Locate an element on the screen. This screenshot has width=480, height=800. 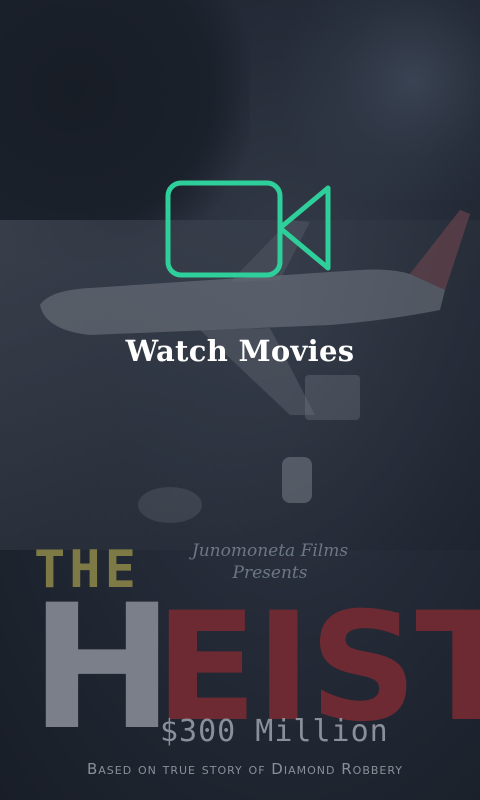
poster-amount: $300 Million is located at coordinates (274, 731).